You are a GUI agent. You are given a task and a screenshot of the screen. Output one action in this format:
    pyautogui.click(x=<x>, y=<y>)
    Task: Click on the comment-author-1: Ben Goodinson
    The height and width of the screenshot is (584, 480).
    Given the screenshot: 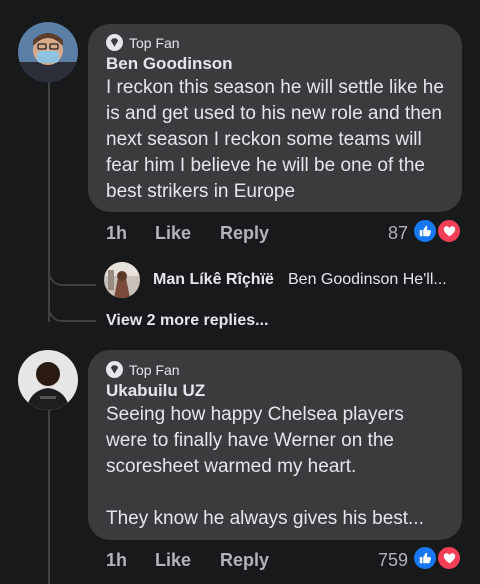 What is the action you would take?
    pyautogui.click(x=169, y=64)
    